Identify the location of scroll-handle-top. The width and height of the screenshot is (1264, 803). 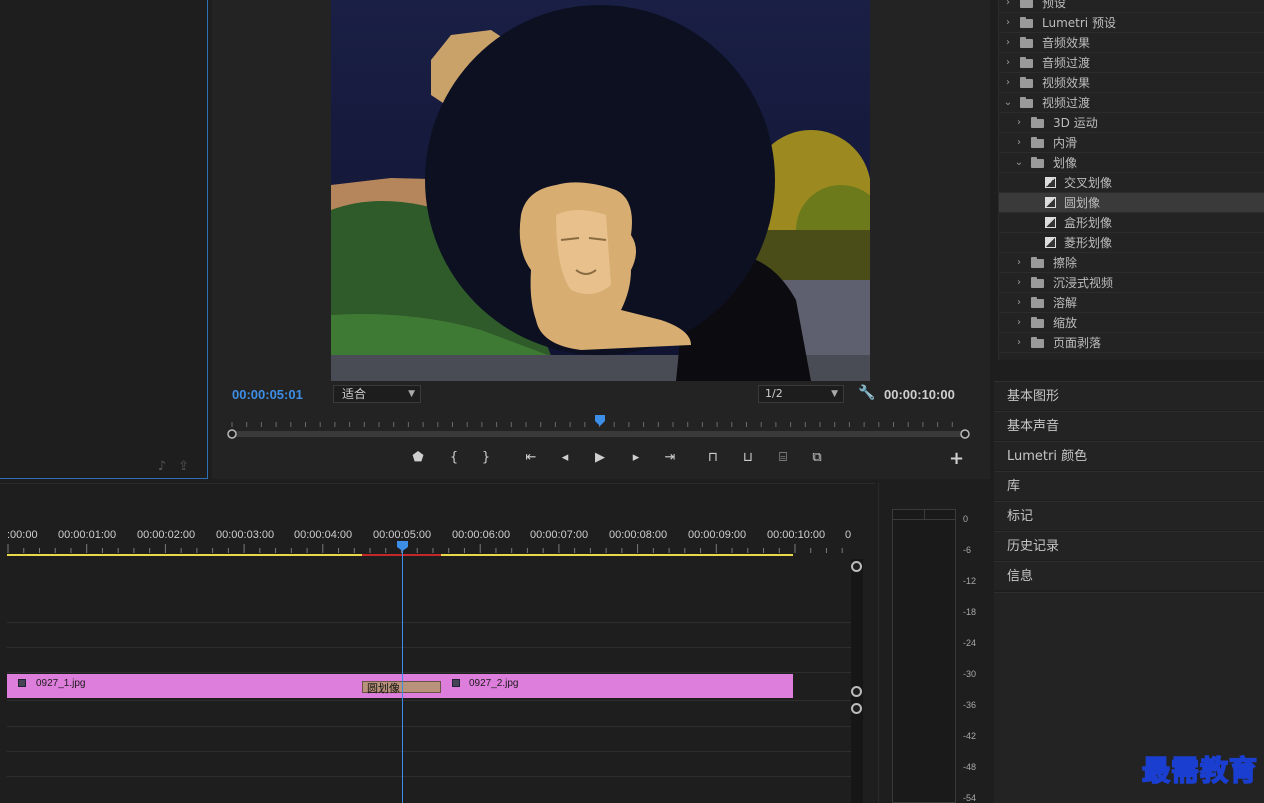
(856, 566).